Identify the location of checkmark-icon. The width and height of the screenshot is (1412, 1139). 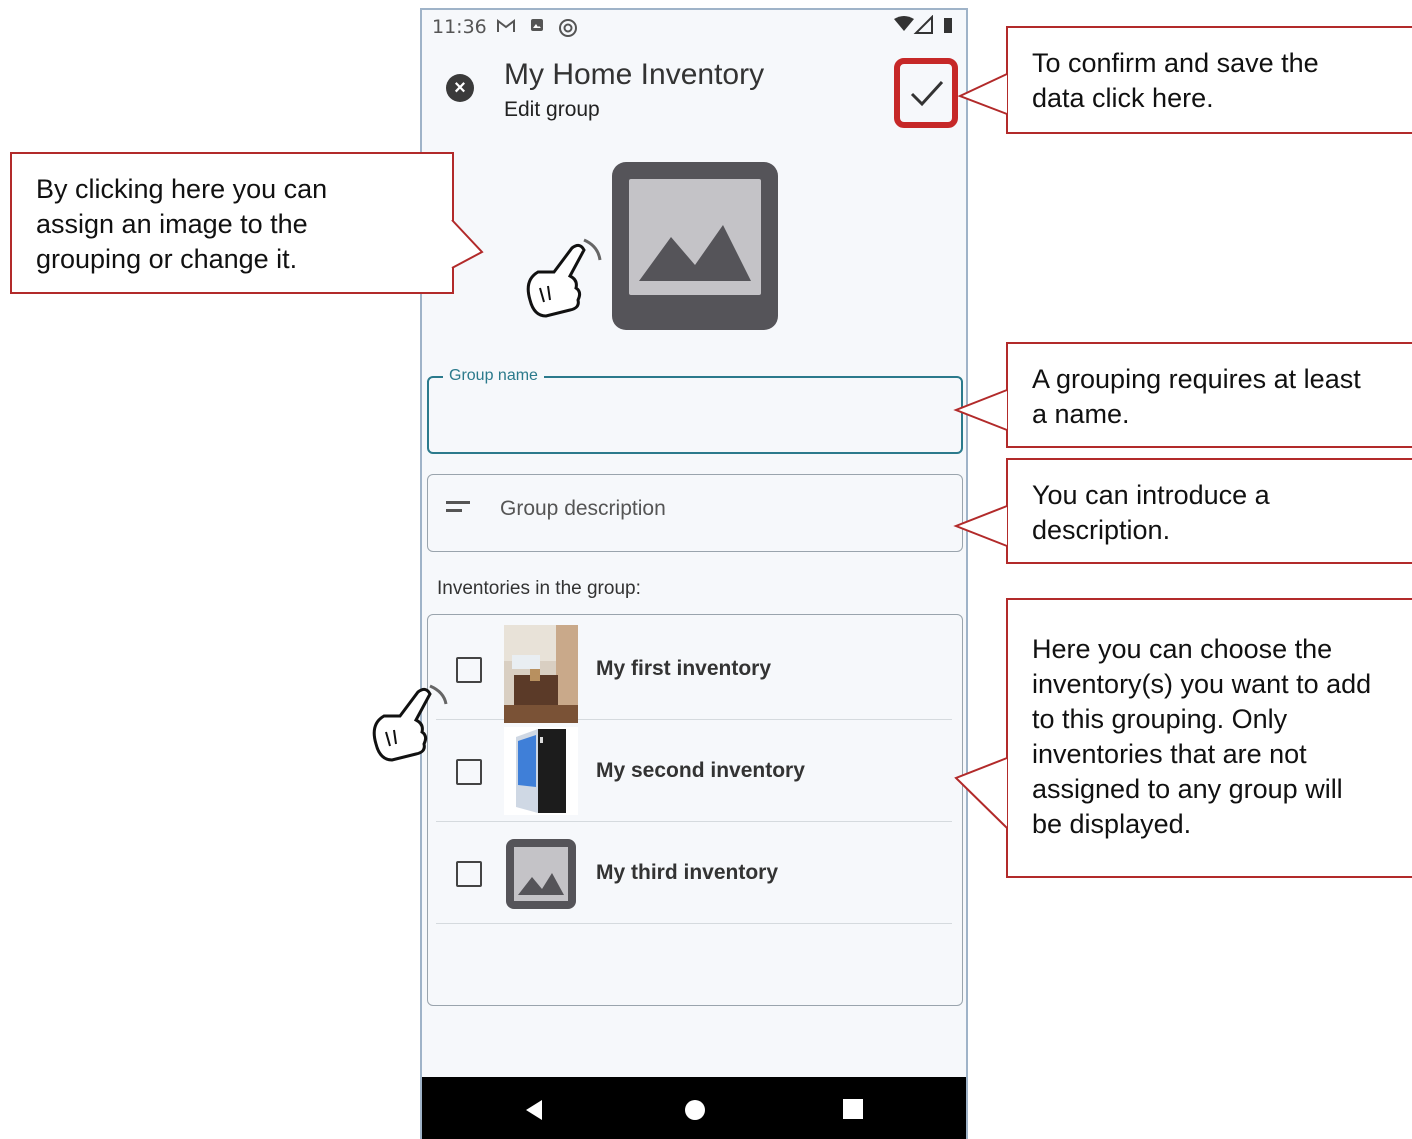
(927, 93).